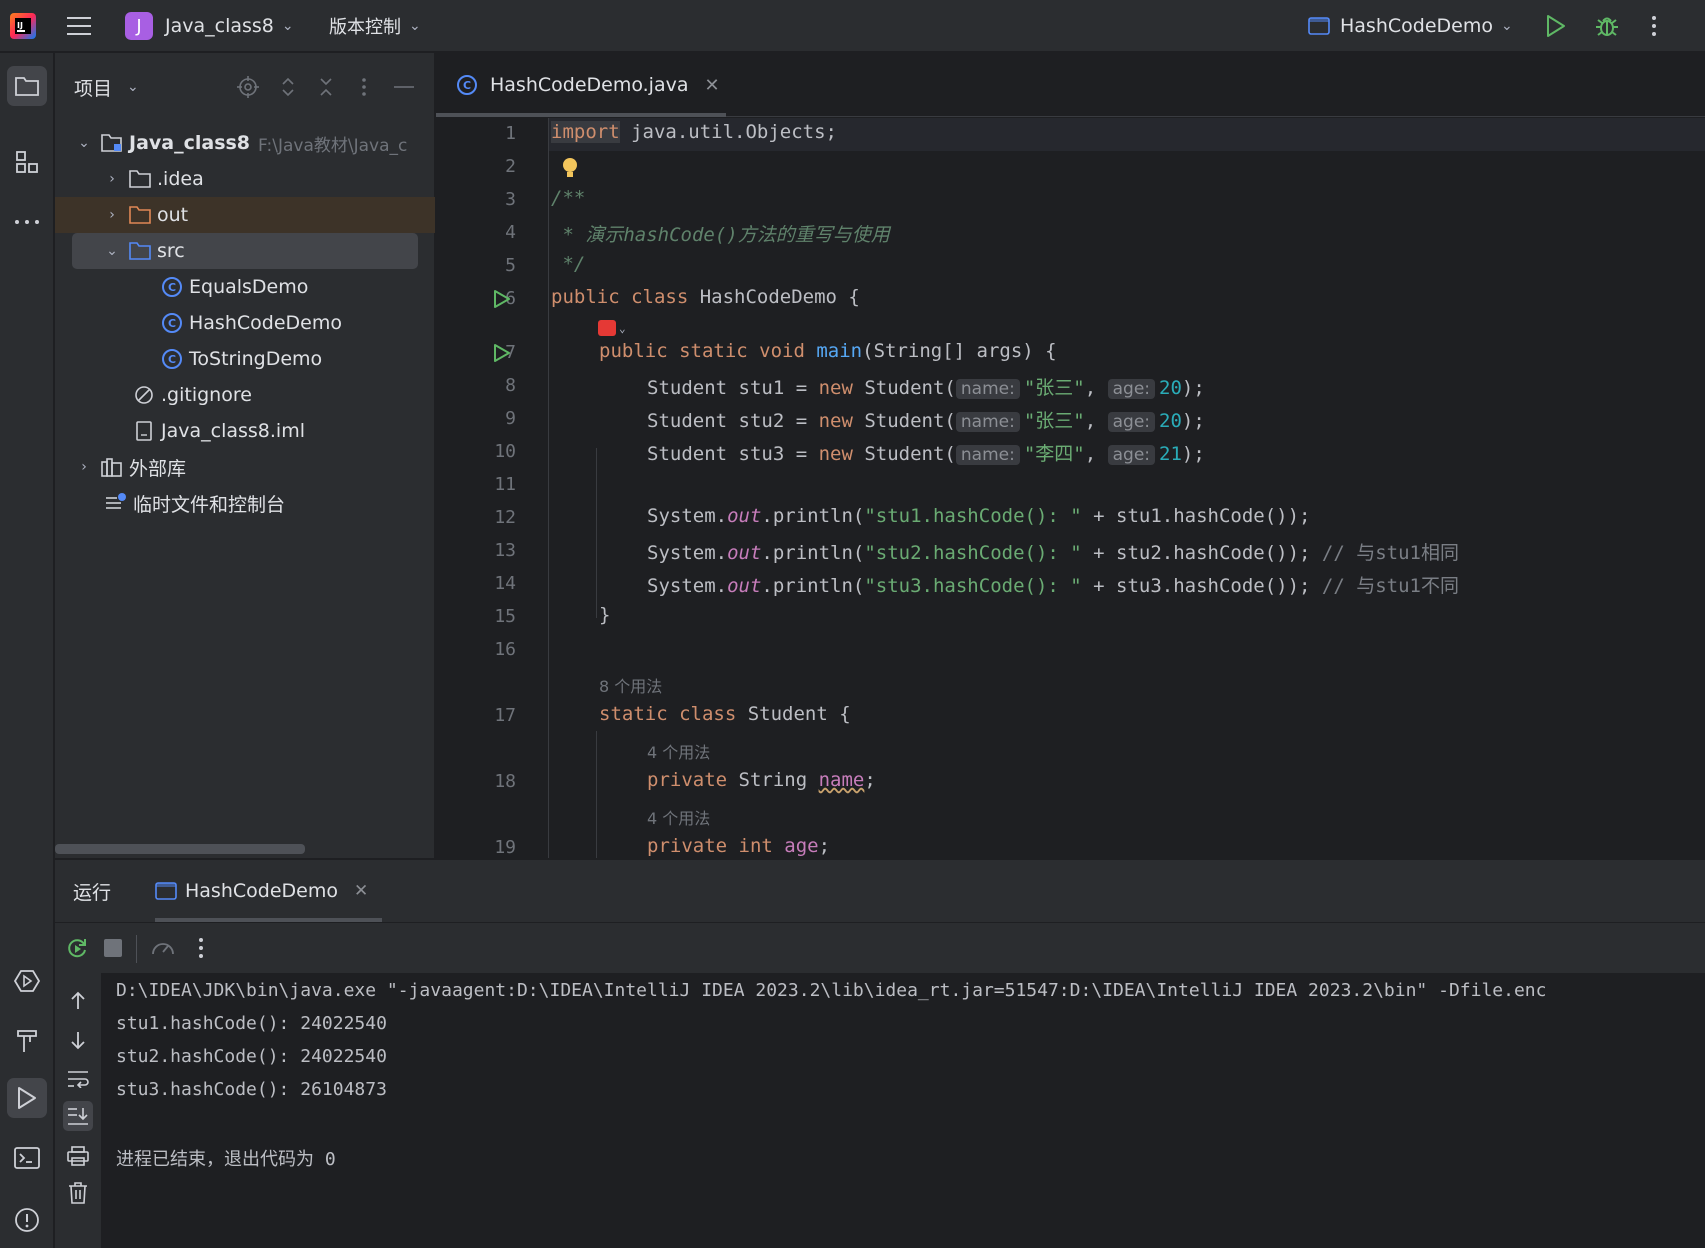 This screenshot has width=1705, height=1248. I want to click on line-number: 4, so click(510, 232).